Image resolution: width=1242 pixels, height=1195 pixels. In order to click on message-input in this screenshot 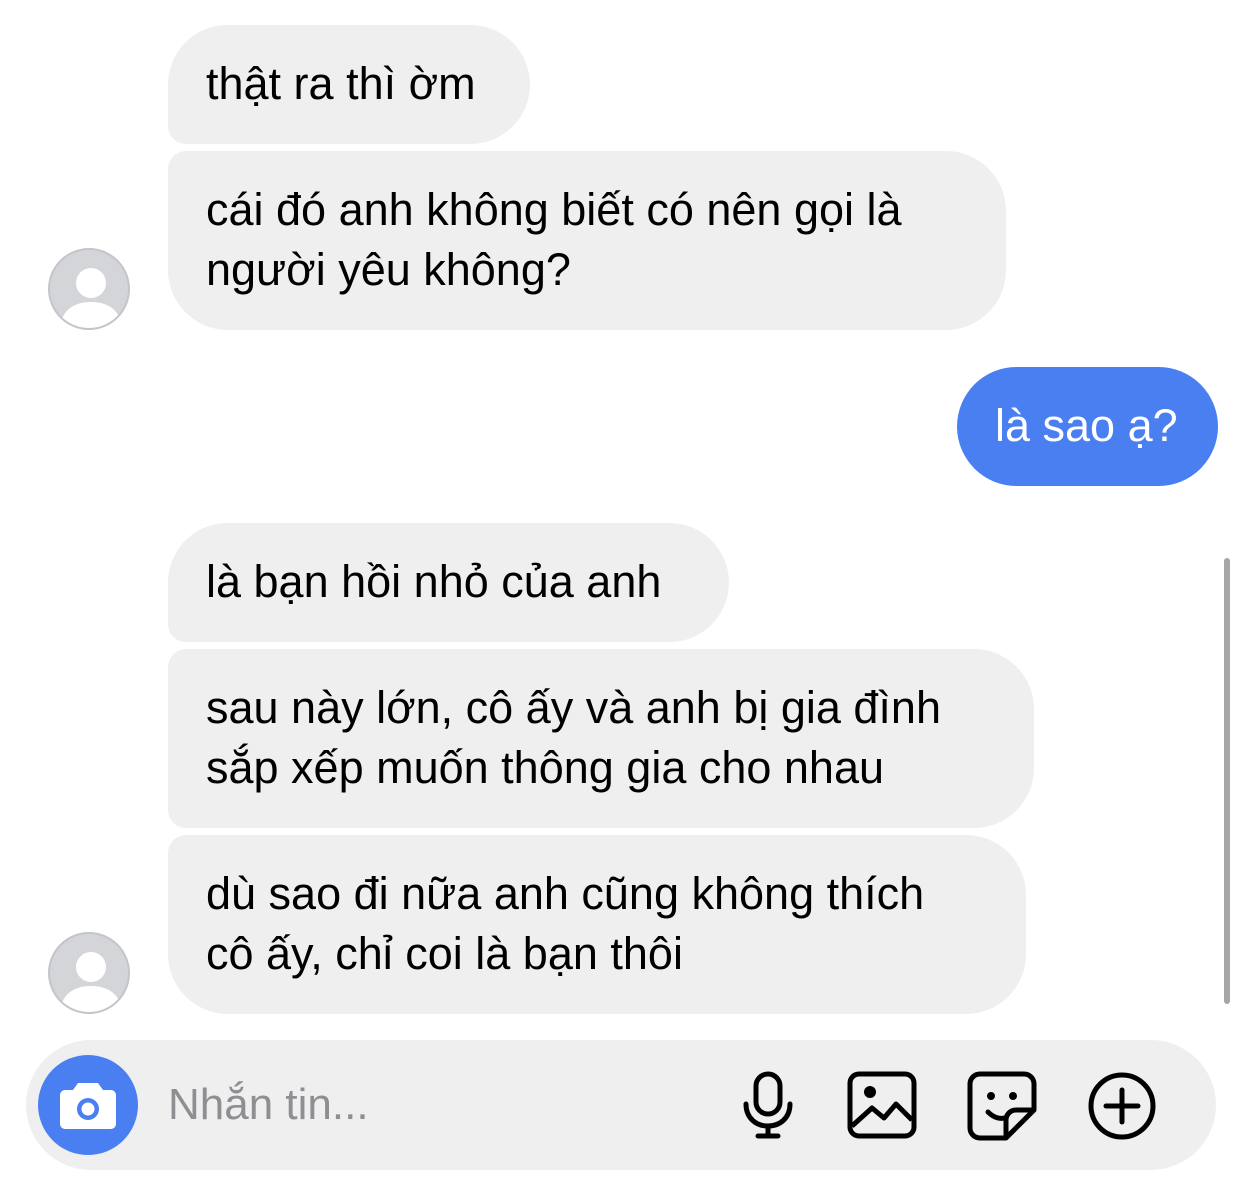, I will do `click(438, 1105)`.